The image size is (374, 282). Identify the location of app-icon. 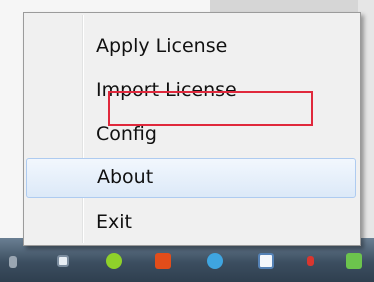
(13, 261).